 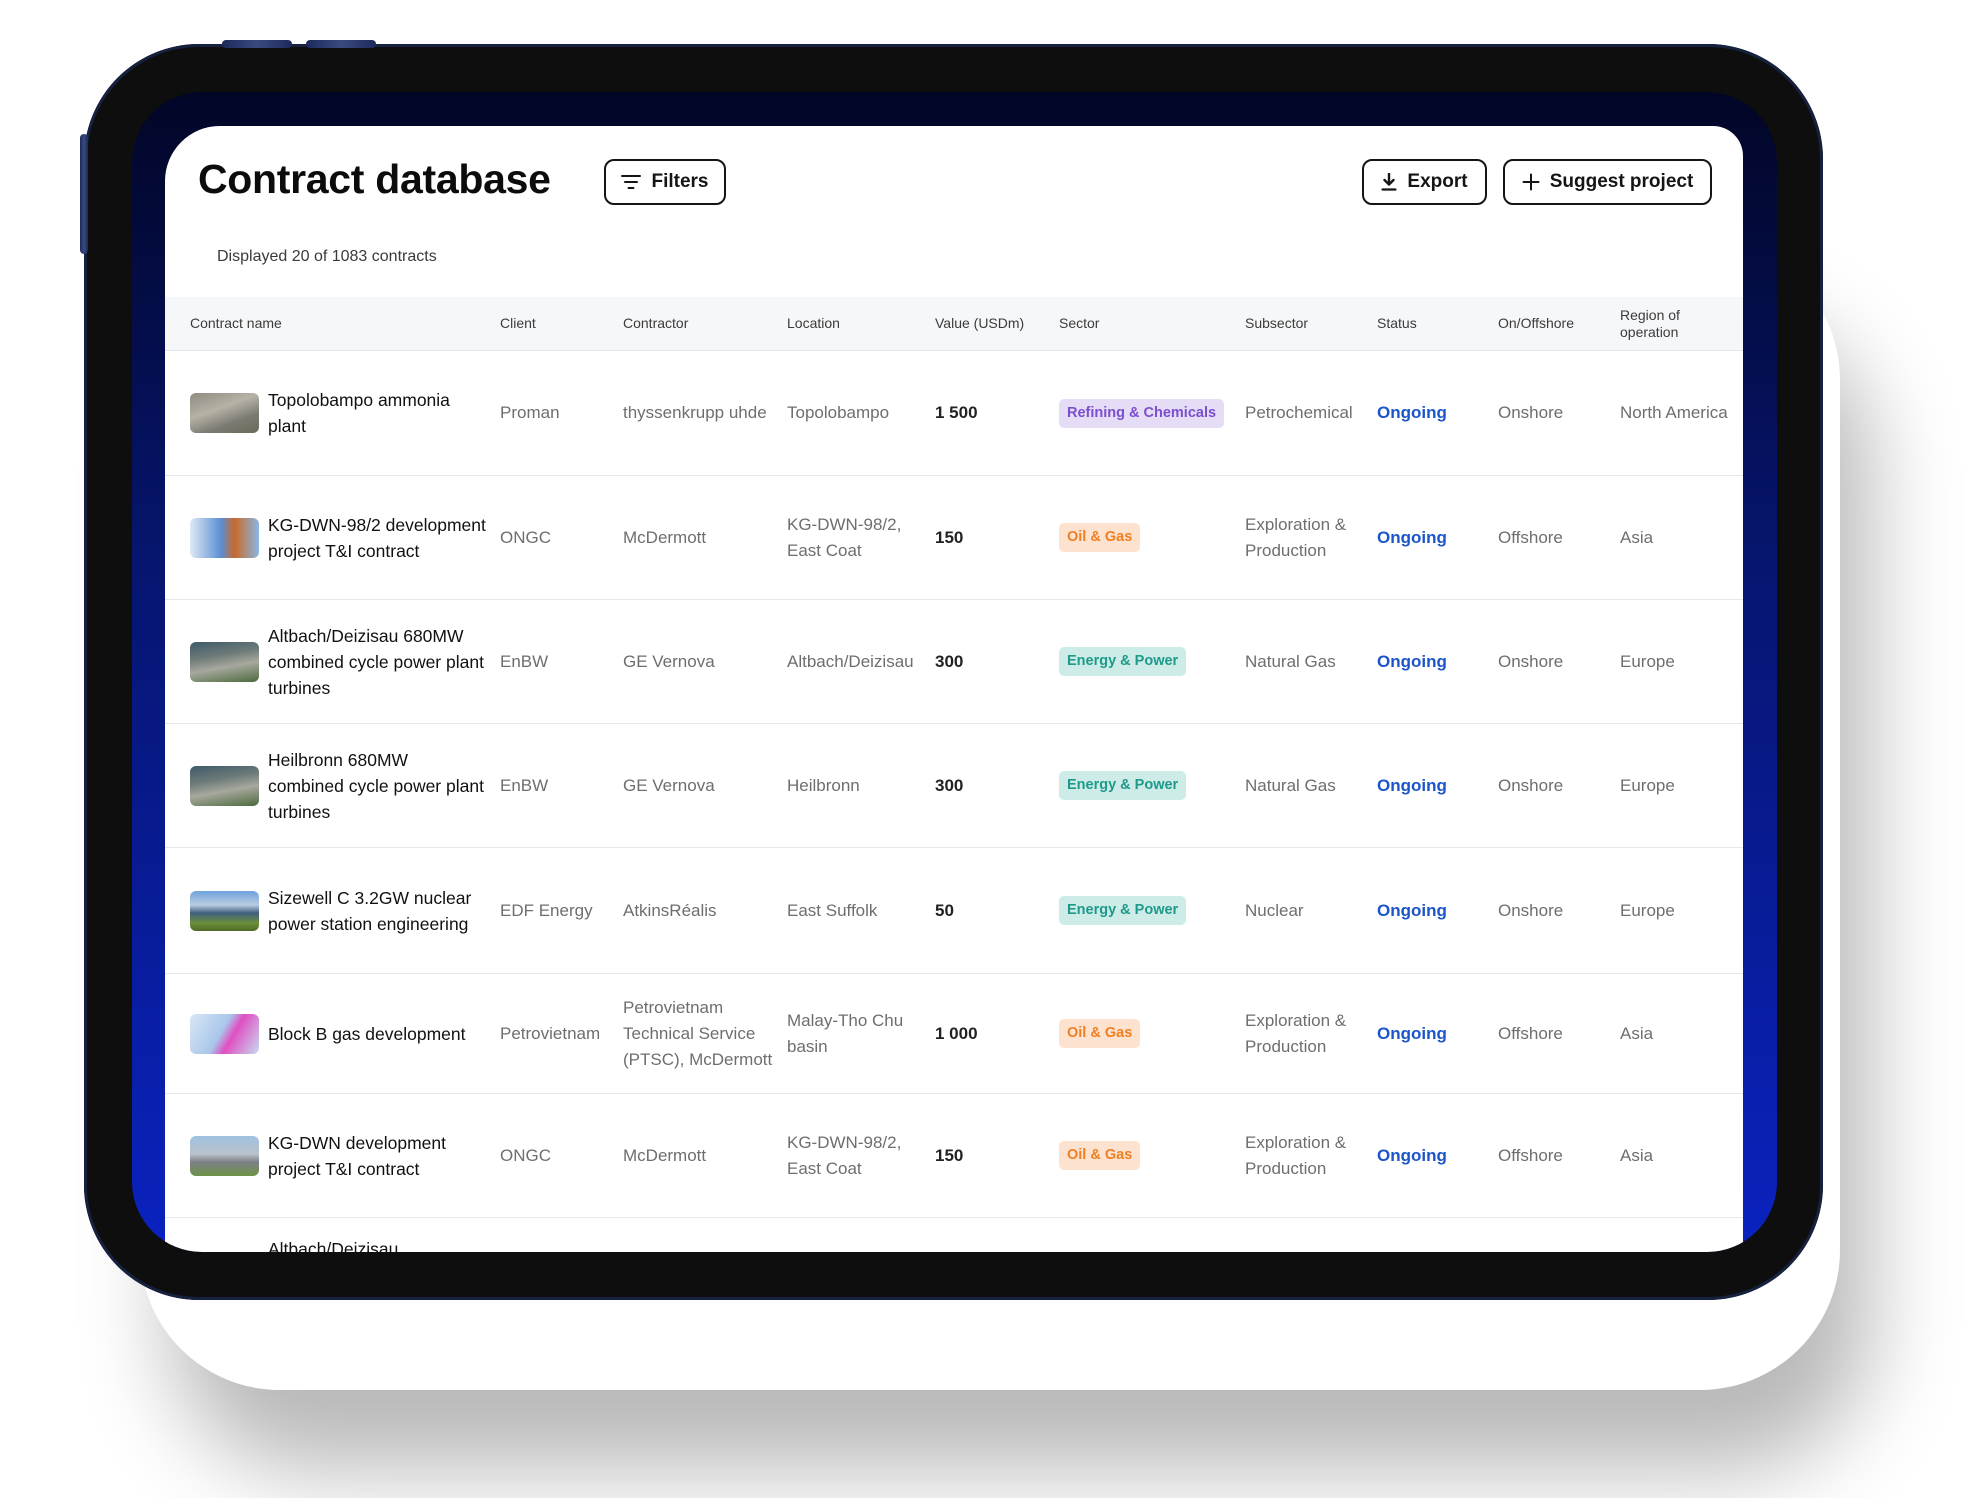 What do you see at coordinates (377, 413) in the screenshot?
I see `contract-name: Topolobampo ammonia plant` at bounding box center [377, 413].